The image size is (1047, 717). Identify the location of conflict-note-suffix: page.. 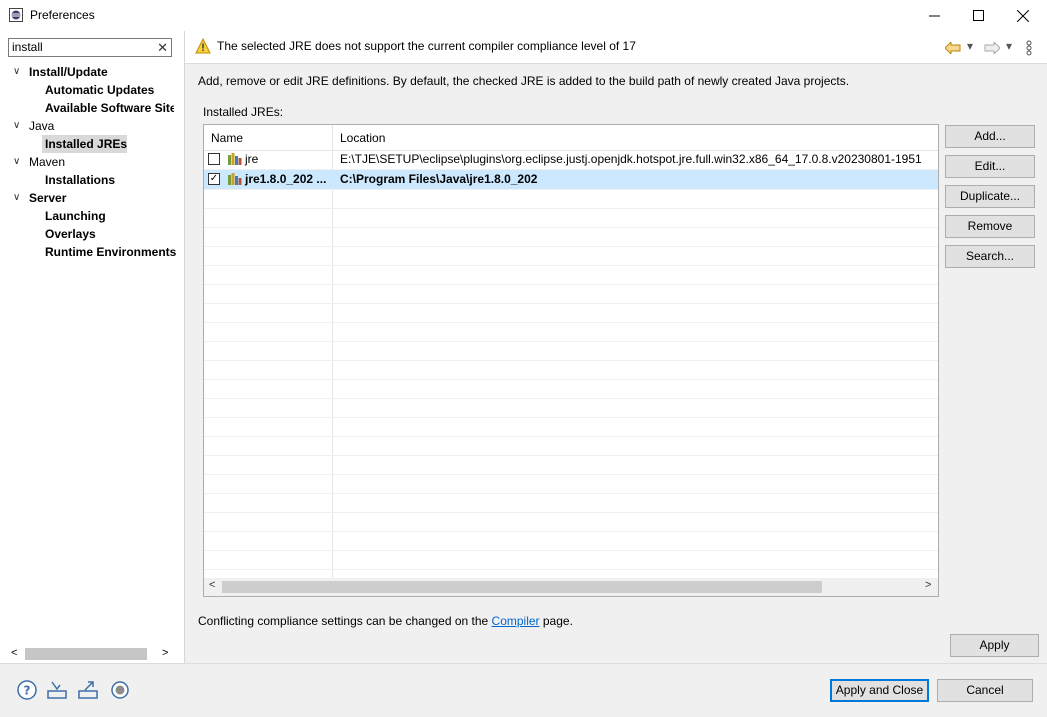
(556, 621).